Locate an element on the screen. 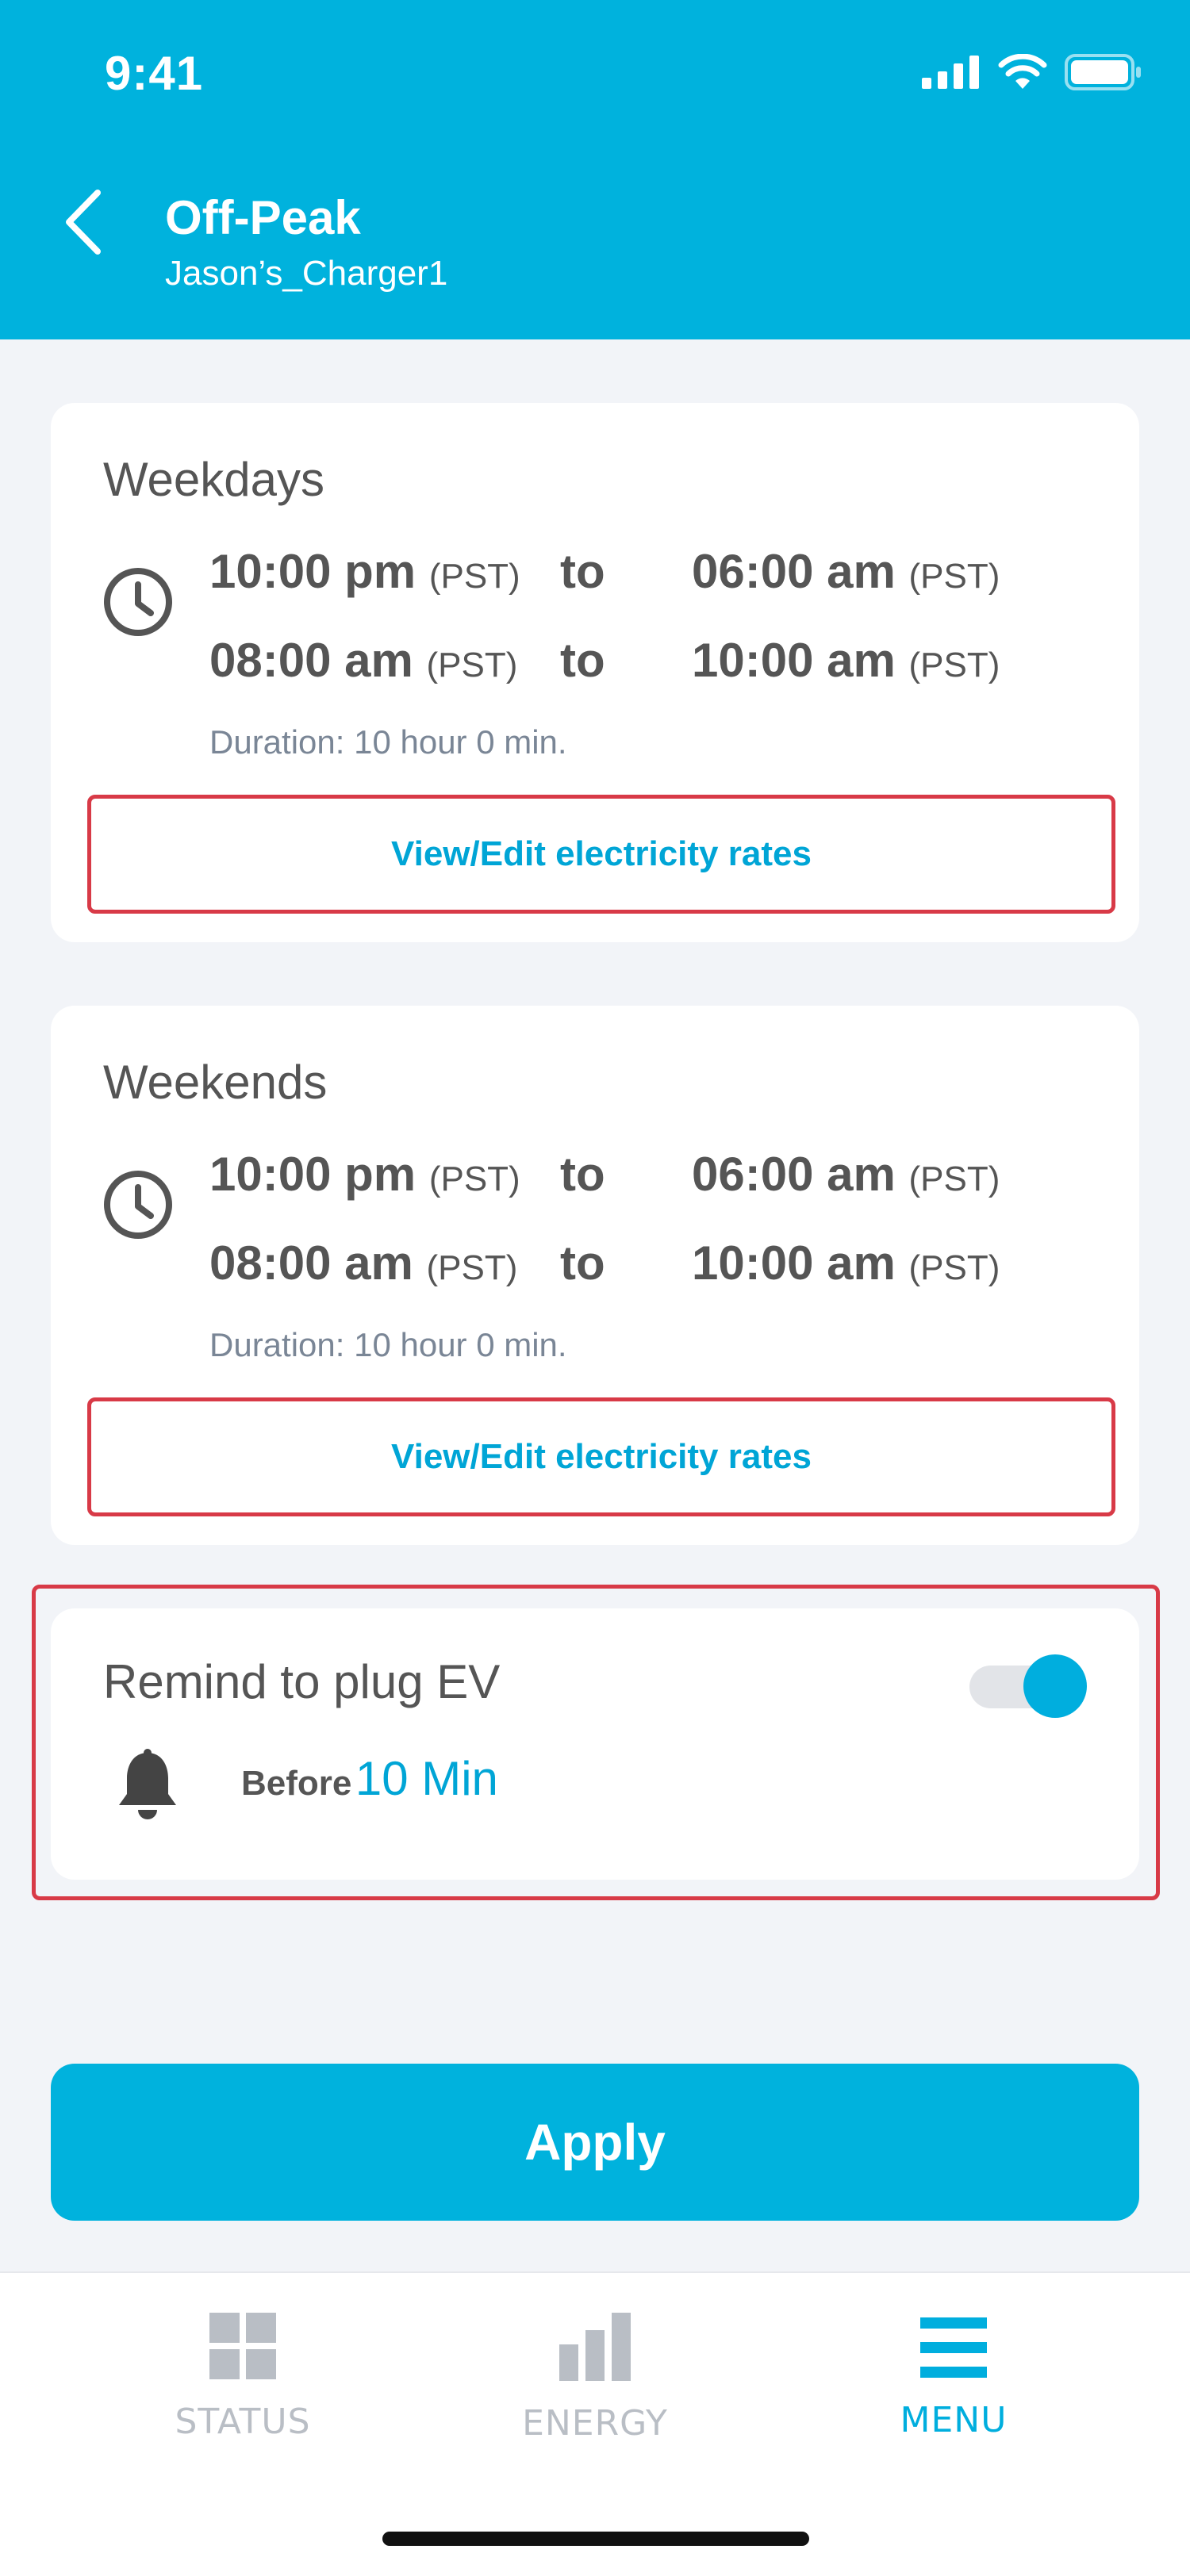 The image size is (1190, 2576). header-bar: 9:41 Off-Peak Jason’s_Charger1 is located at coordinates (595, 170).